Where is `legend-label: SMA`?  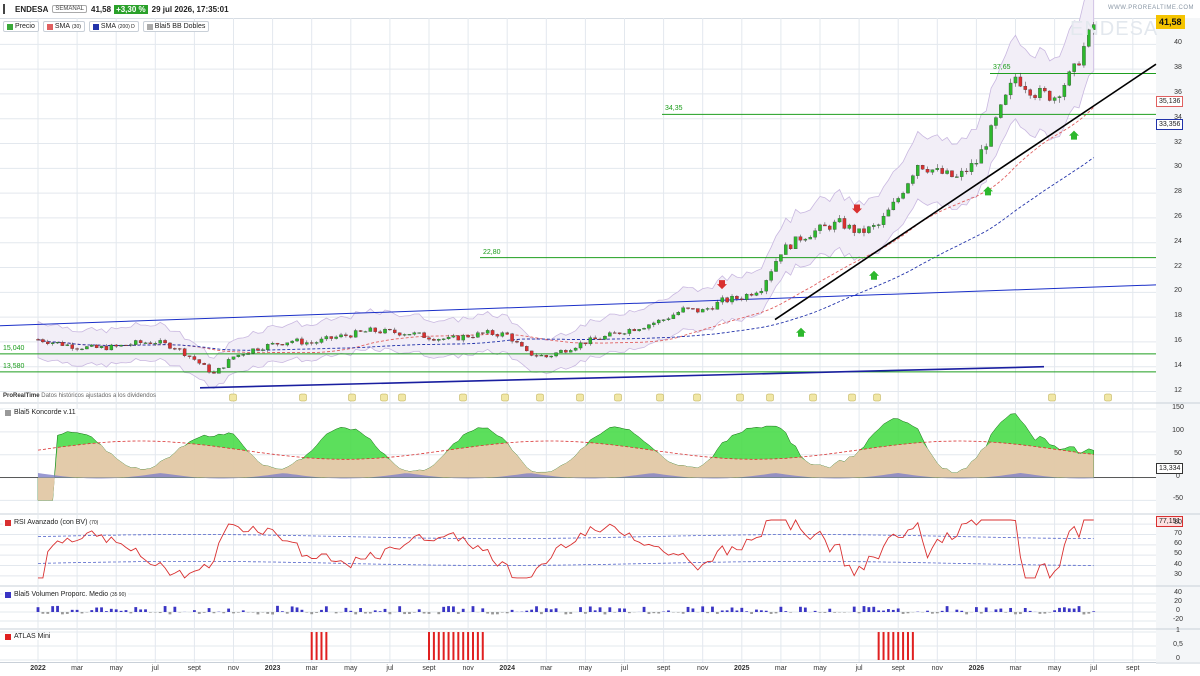
legend-label: SMA is located at coordinates (108, 26).